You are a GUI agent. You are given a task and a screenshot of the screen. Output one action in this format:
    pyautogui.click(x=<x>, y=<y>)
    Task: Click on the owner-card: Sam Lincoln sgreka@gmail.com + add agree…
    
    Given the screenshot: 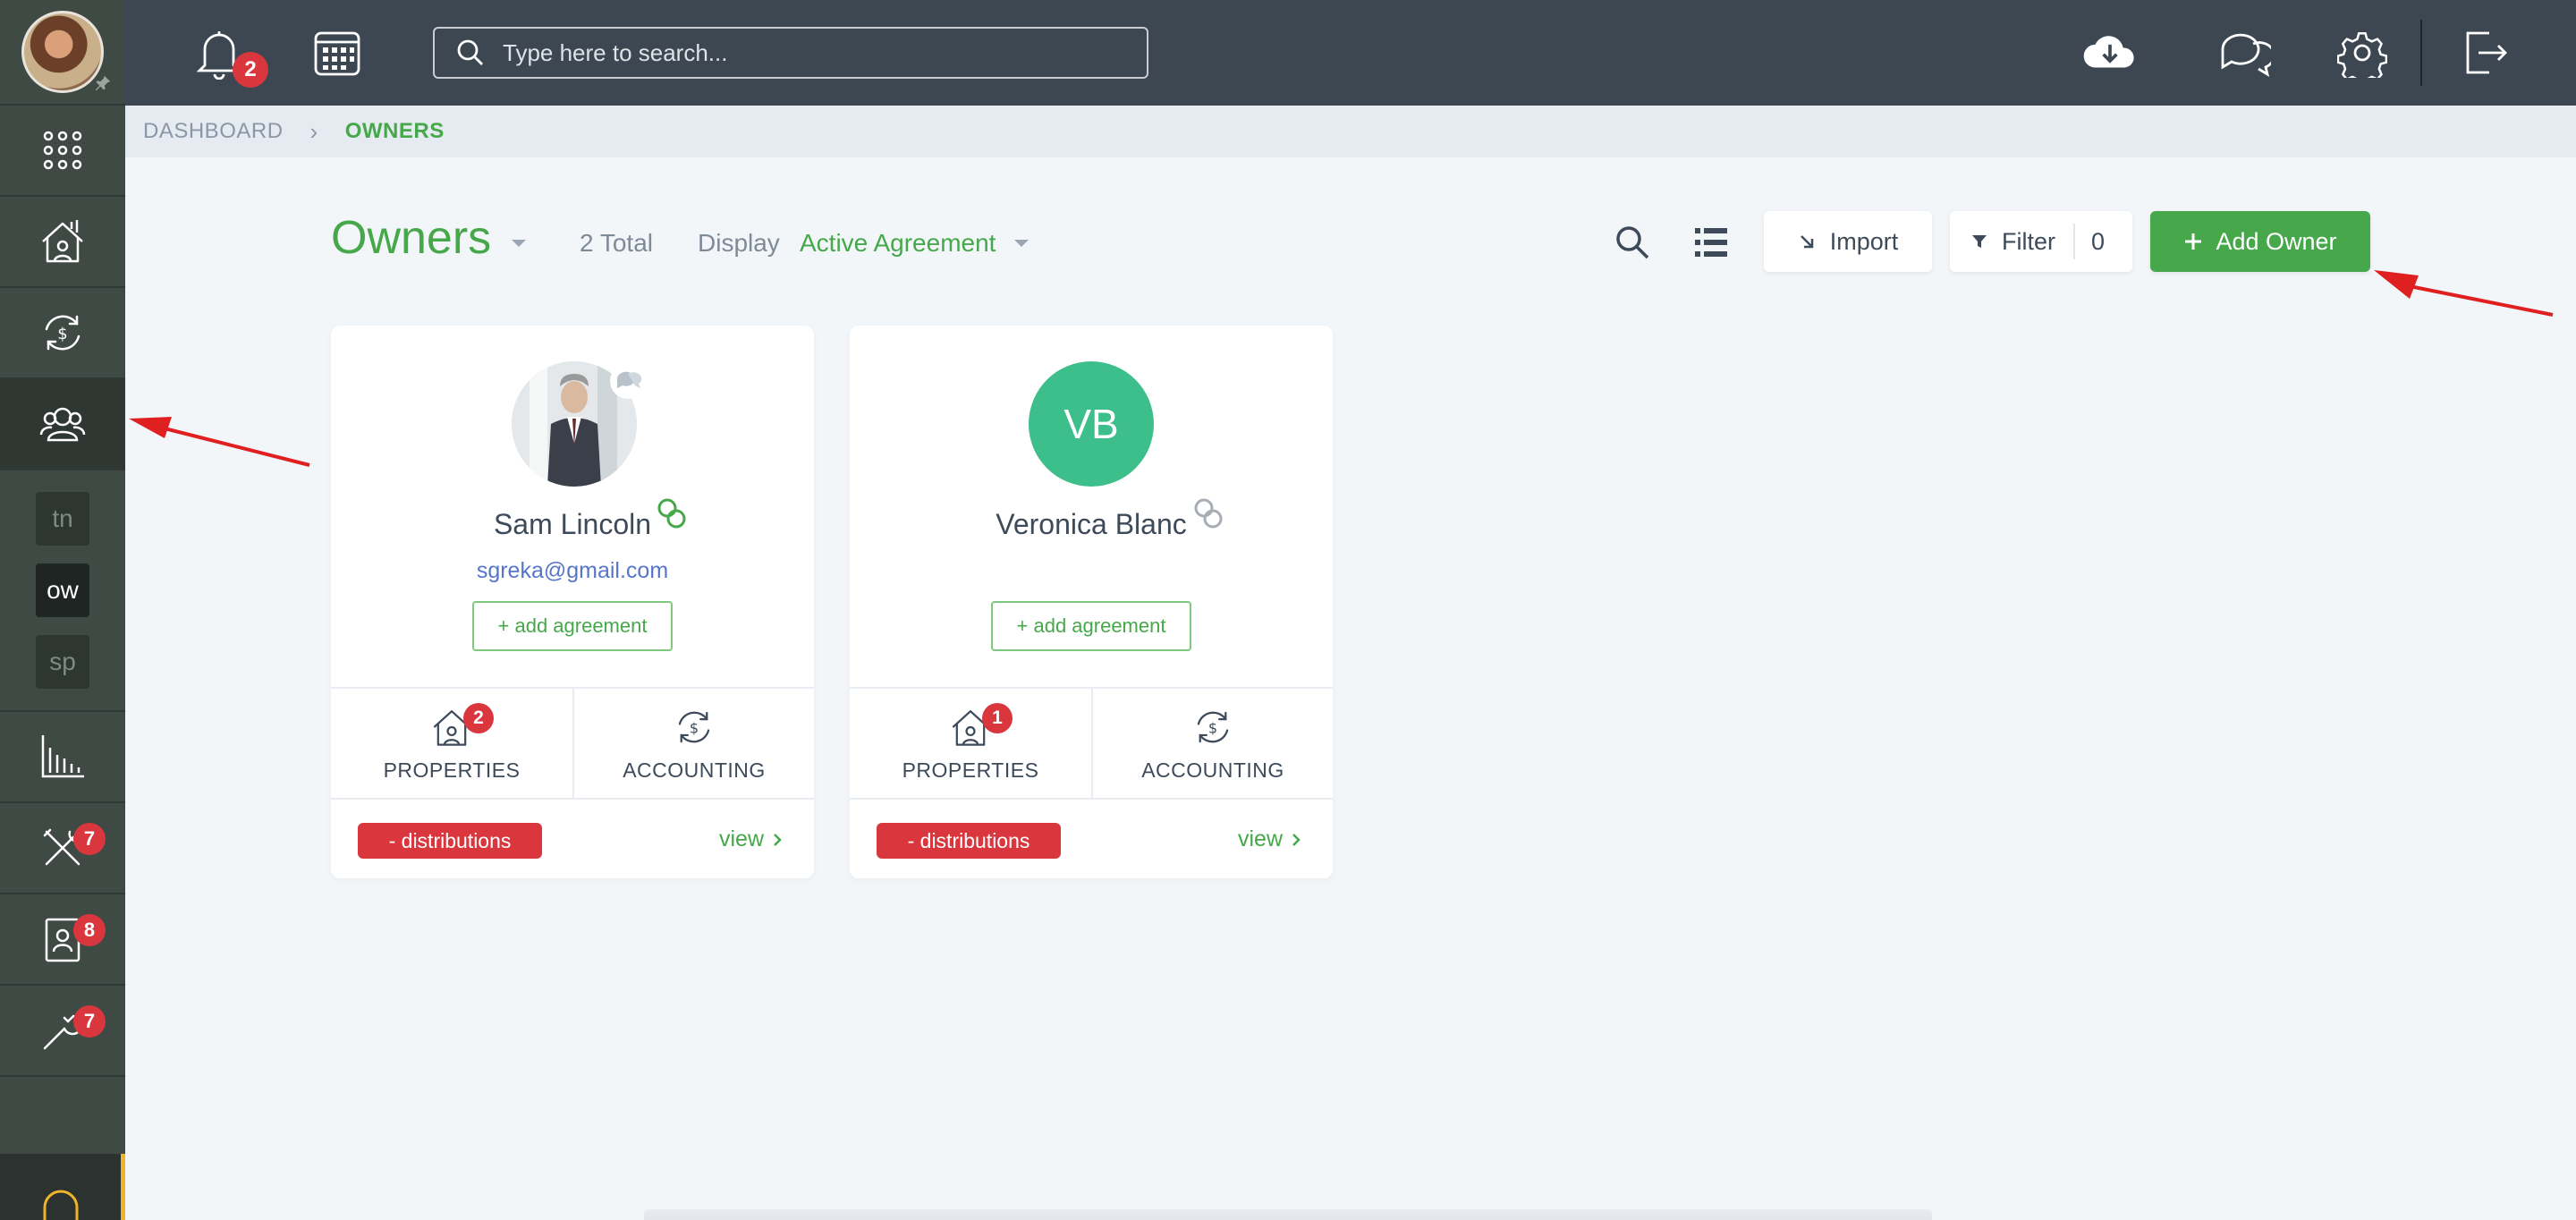 What is the action you would take?
    pyautogui.click(x=572, y=602)
    